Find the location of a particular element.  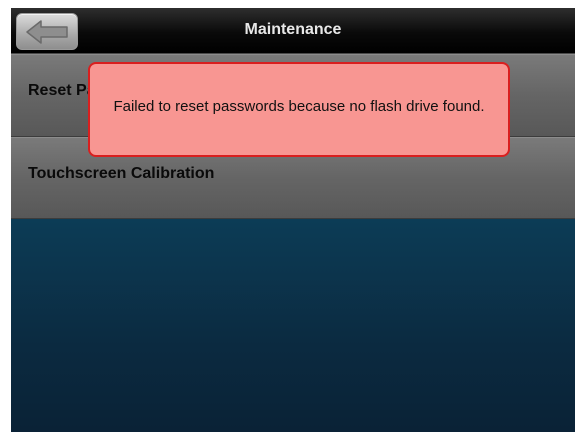

page-title: Maintenance is located at coordinates (293, 29).